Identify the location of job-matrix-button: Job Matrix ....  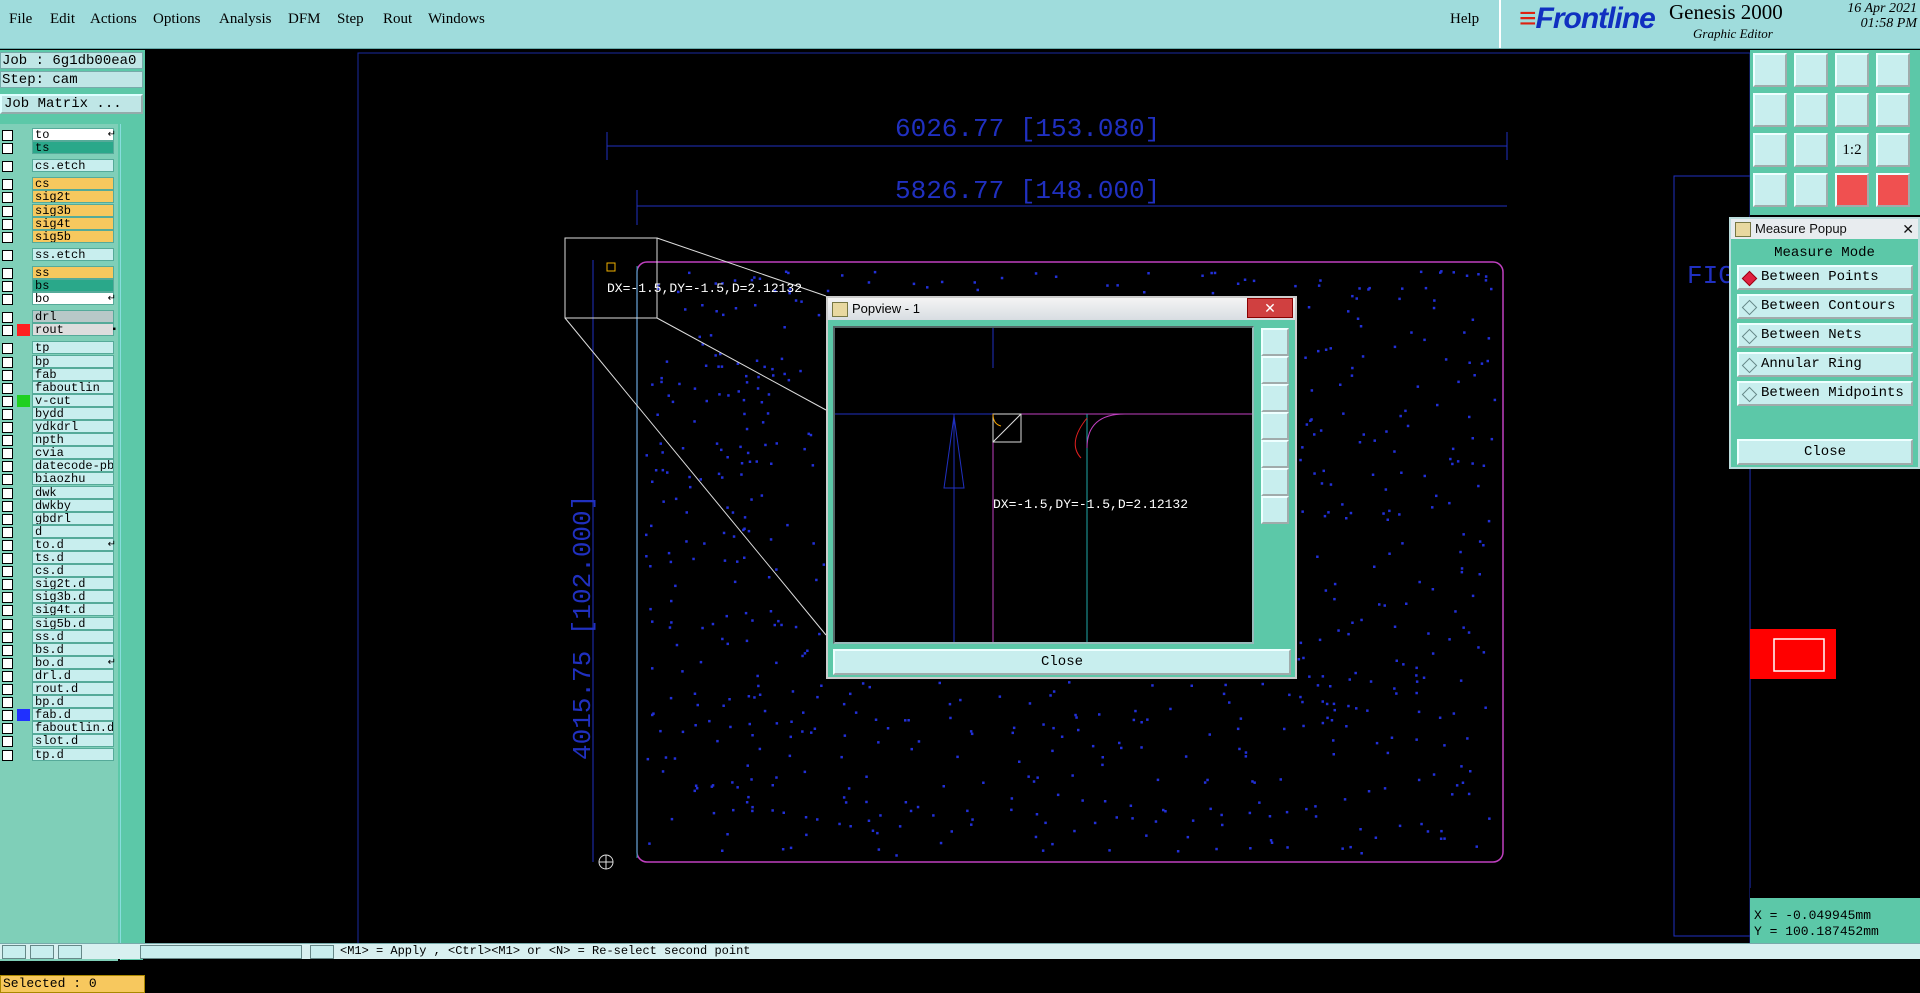
(71, 104).